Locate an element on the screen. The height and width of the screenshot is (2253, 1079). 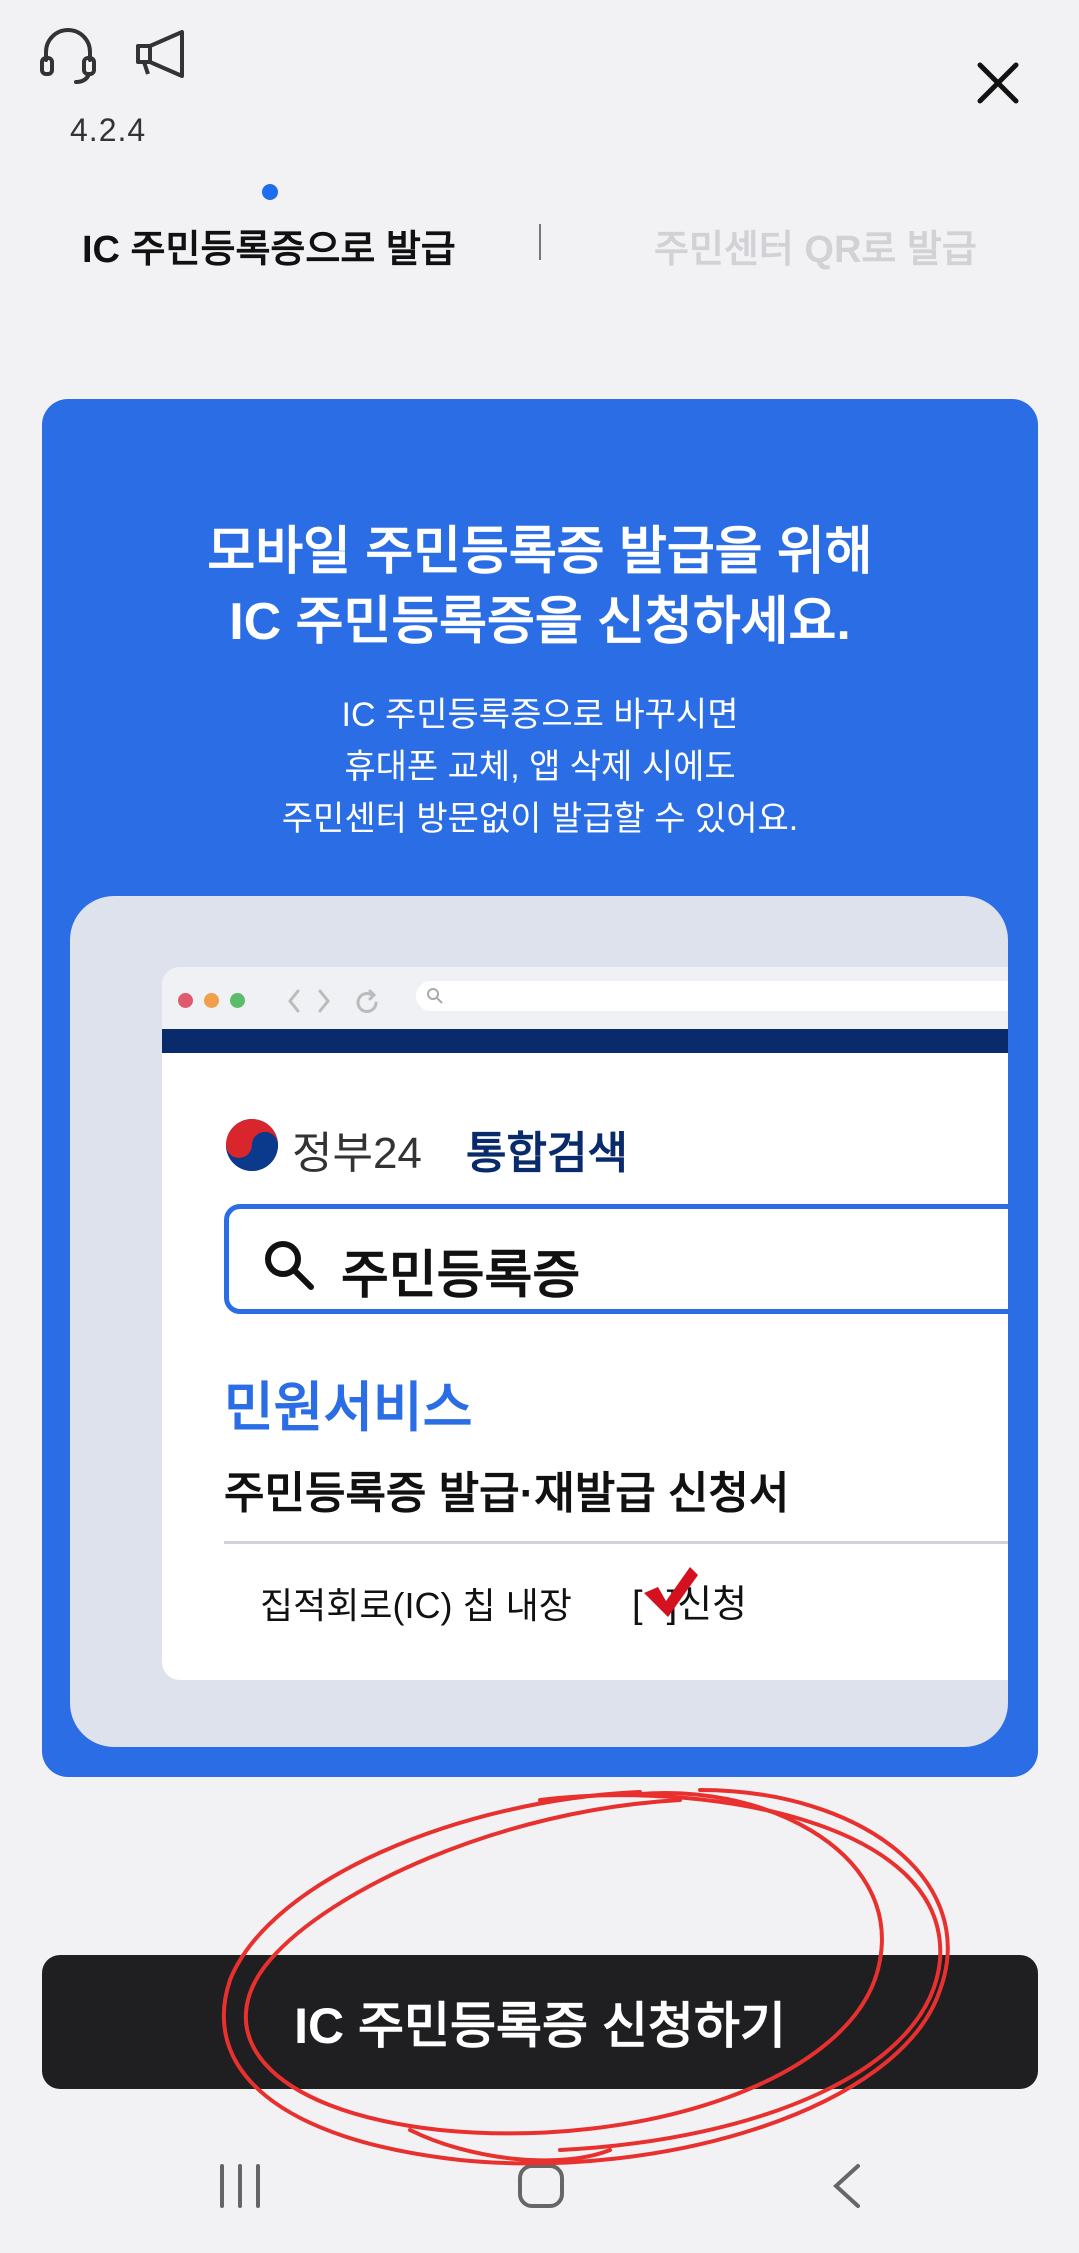
service-section-title: 민원서비스 is located at coordinates (348, 1408).